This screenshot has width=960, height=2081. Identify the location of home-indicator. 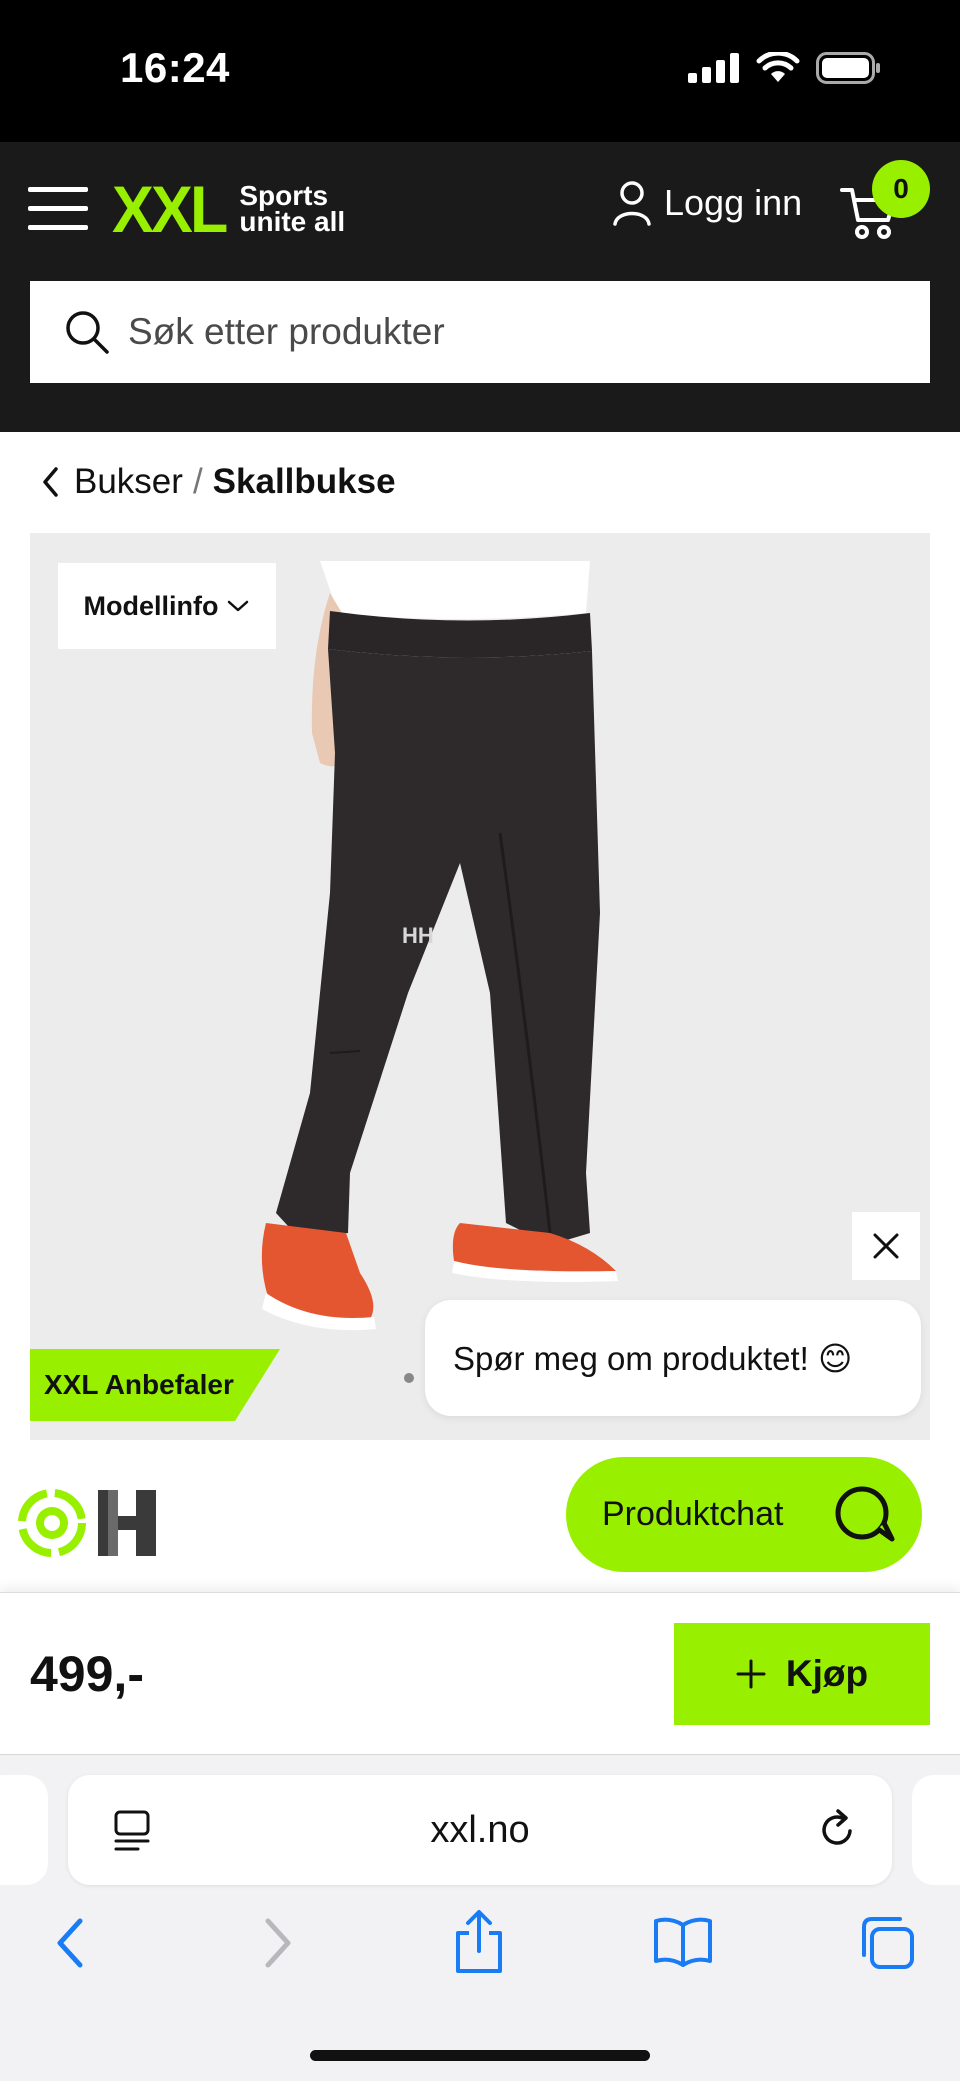
(480, 2055).